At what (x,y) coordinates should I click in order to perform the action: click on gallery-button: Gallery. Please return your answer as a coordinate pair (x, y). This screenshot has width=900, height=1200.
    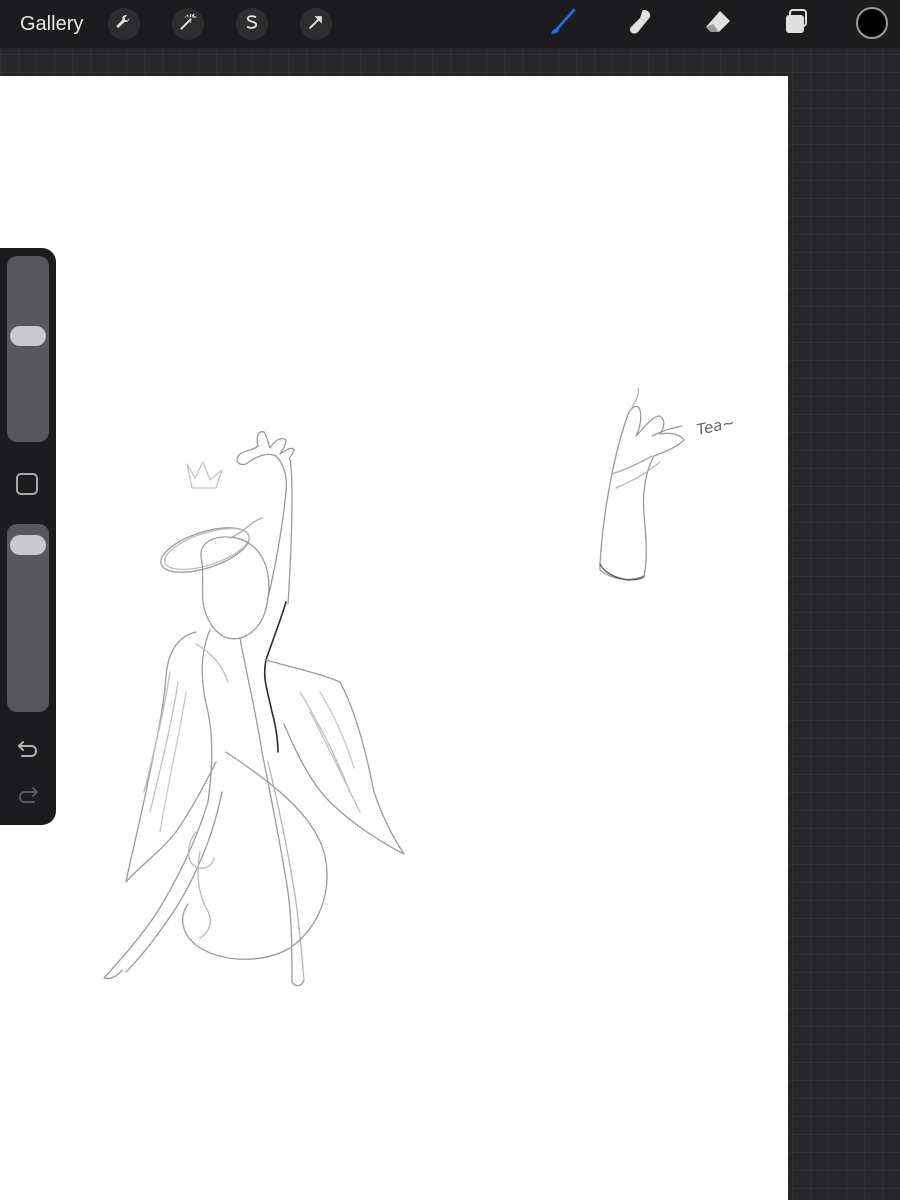
    Looking at the image, I should click on (51, 24).